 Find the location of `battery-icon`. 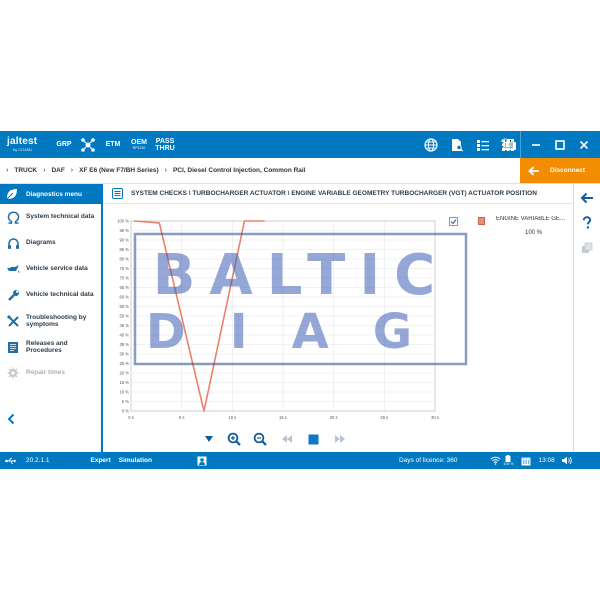

battery-icon is located at coordinates (508, 458).